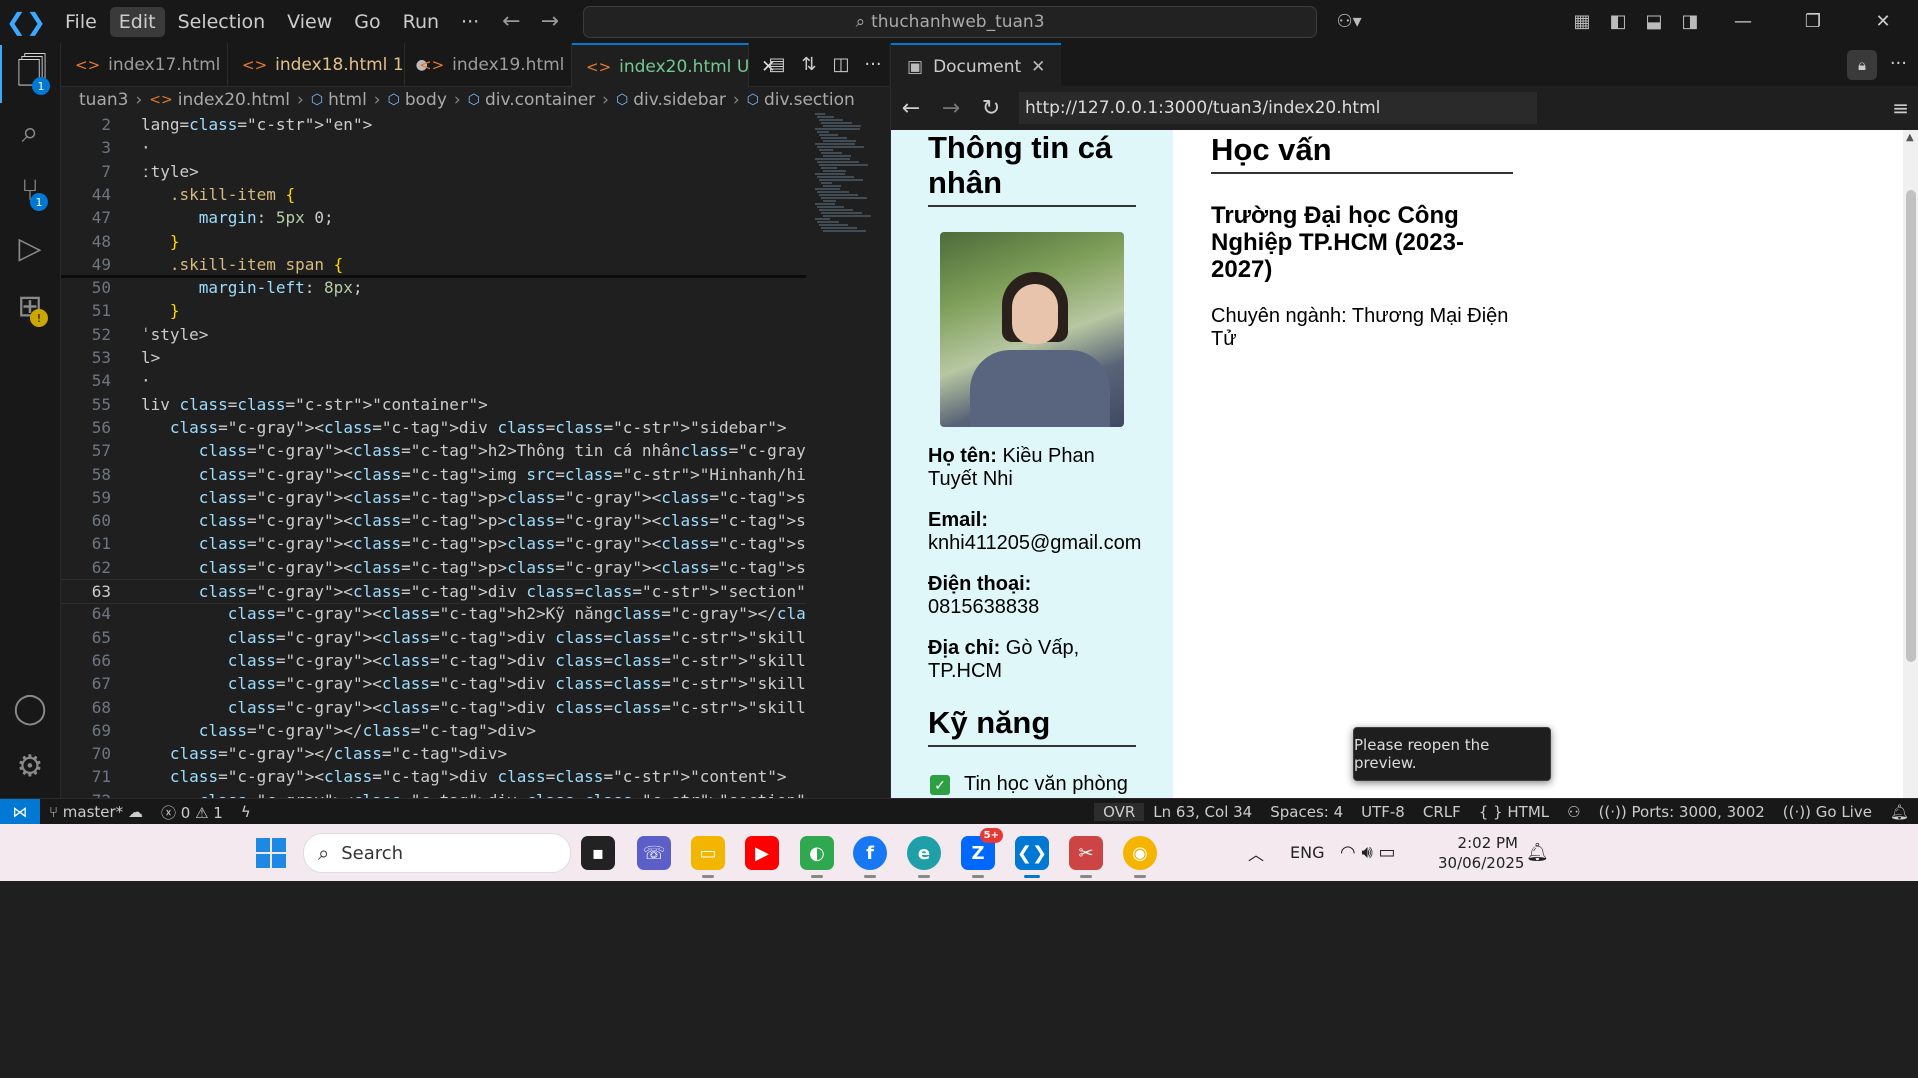 This screenshot has width=1918, height=1078. I want to click on explorer-icon: 🗍 1, so click(31, 74).